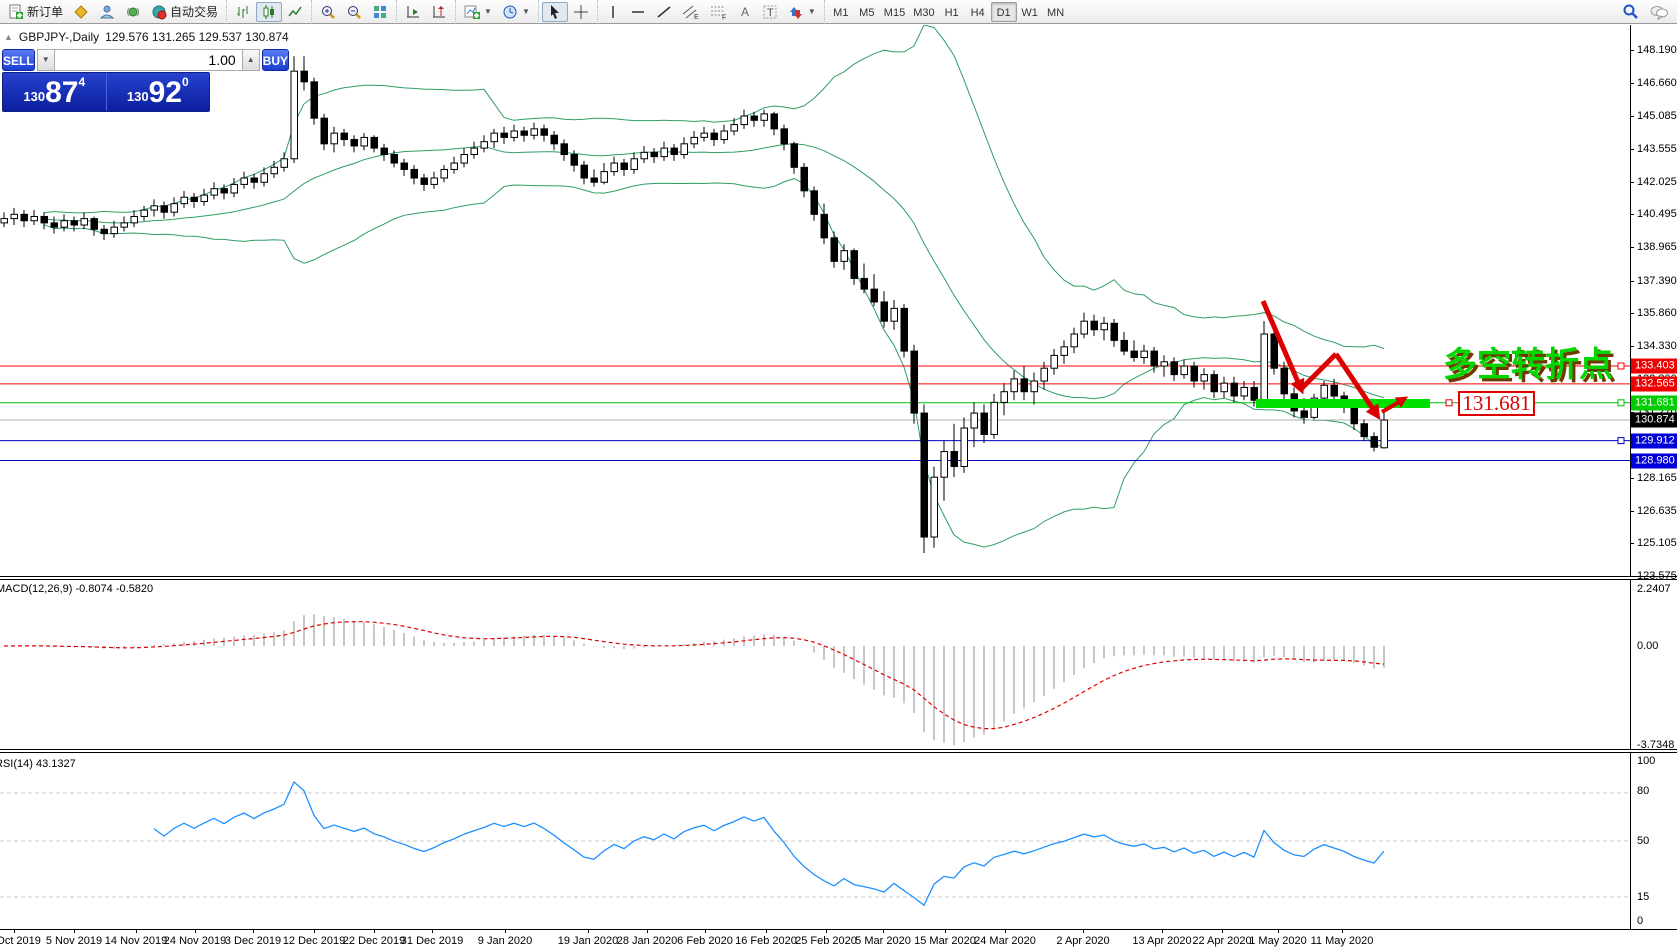 The image size is (1677, 950). Describe the element at coordinates (295, 12) in the screenshot. I see `line-chart-button` at that location.